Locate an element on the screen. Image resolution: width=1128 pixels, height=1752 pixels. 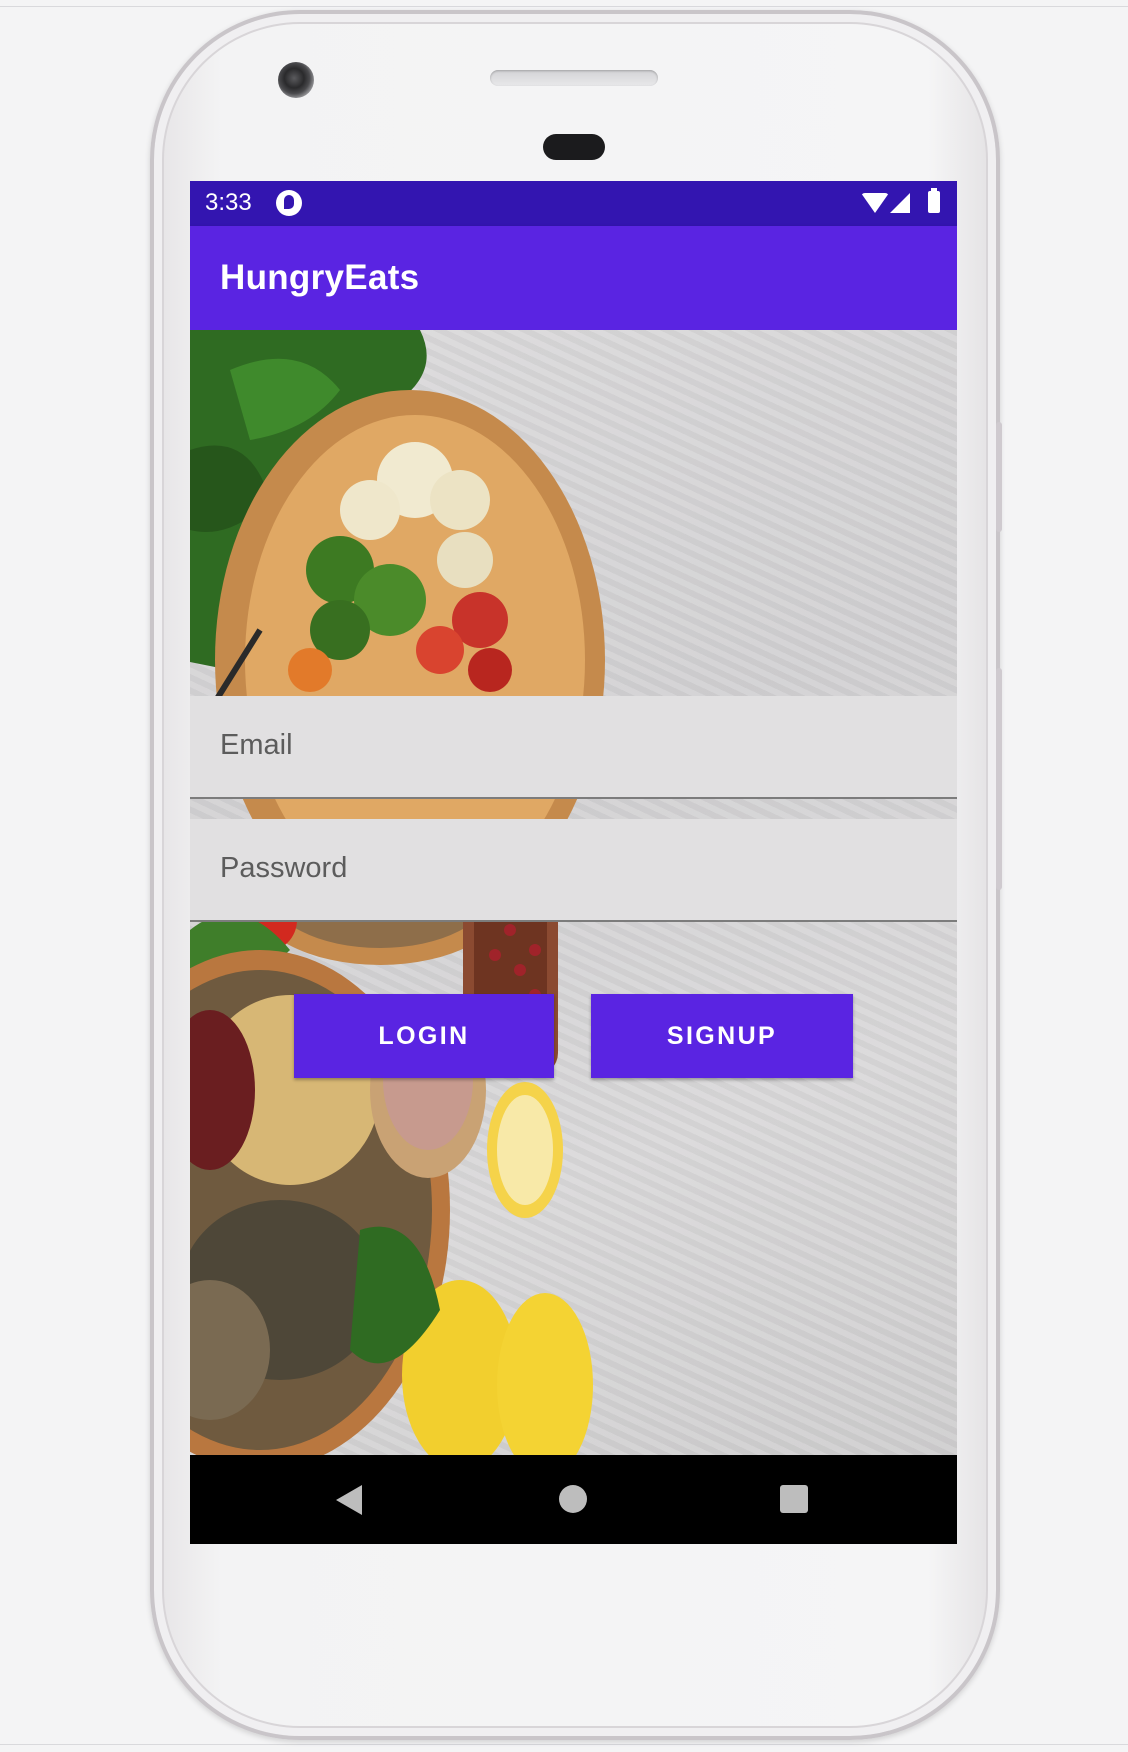
app-title: HungryEats is located at coordinates (320, 277).